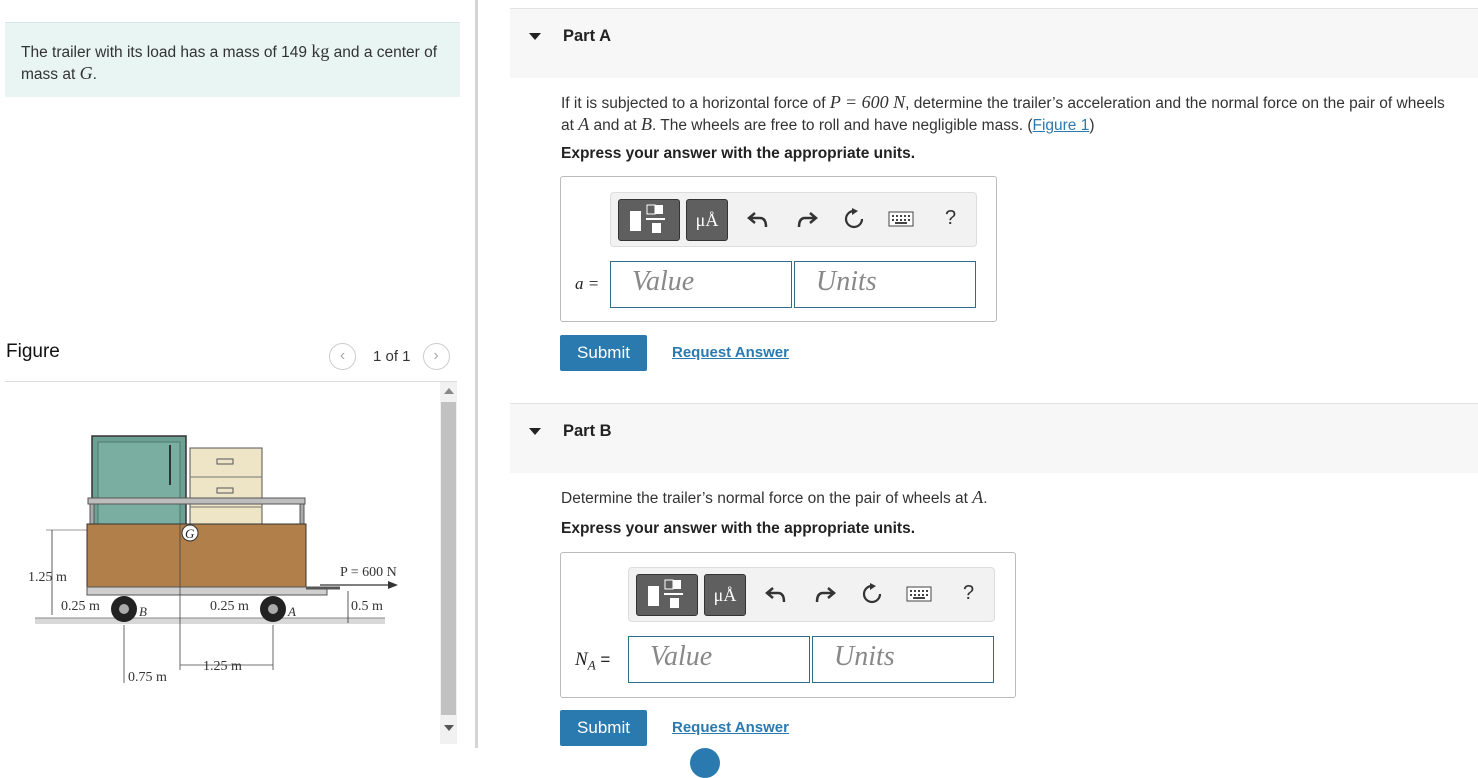 The image size is (1478, 778). I want to click on figure-count: 1 of 1, so click(392, 356).